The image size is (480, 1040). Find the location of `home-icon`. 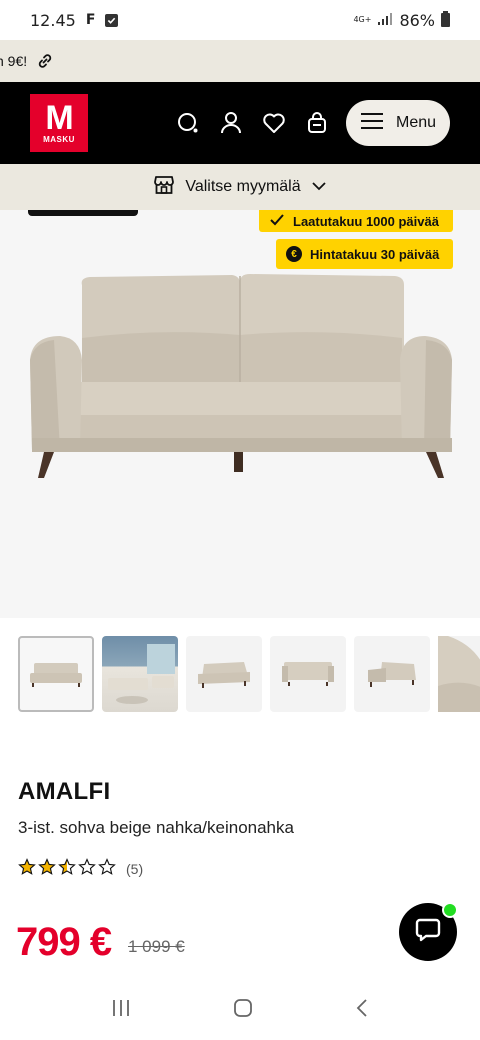

home-icon is located at coordinates (243, 1010).